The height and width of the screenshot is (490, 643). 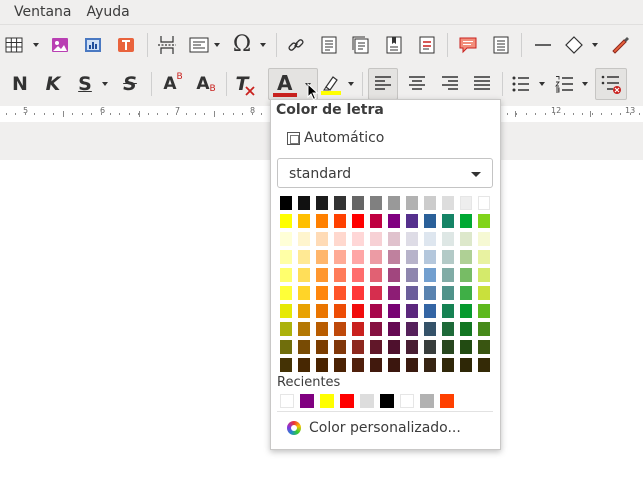 I want to click on insert-table-dropdown-icon, so click(x=36, y=45).